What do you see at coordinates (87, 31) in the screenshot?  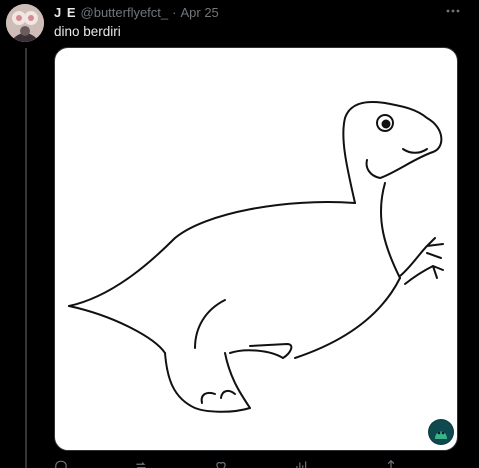 I see `post-text: dino berdiri` at bounding box center [87, 31].